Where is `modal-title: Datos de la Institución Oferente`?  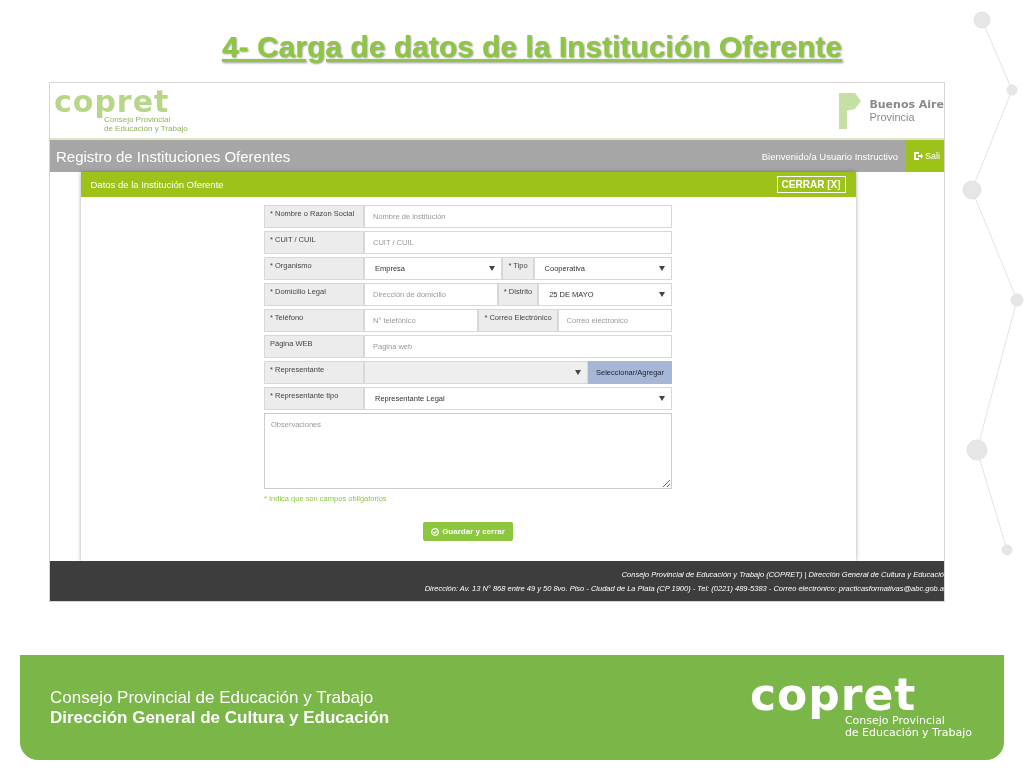 modal-title: Datos de la Institución Oferente is located at coordinates (157, 184).